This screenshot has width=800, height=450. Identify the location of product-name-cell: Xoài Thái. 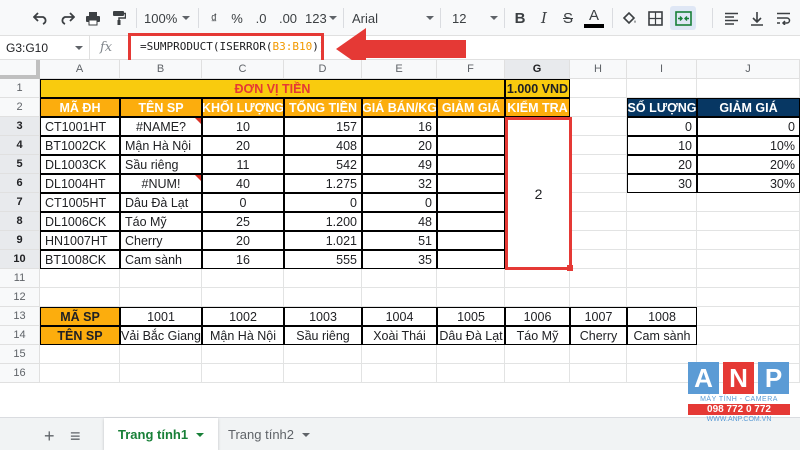
(399, 335).